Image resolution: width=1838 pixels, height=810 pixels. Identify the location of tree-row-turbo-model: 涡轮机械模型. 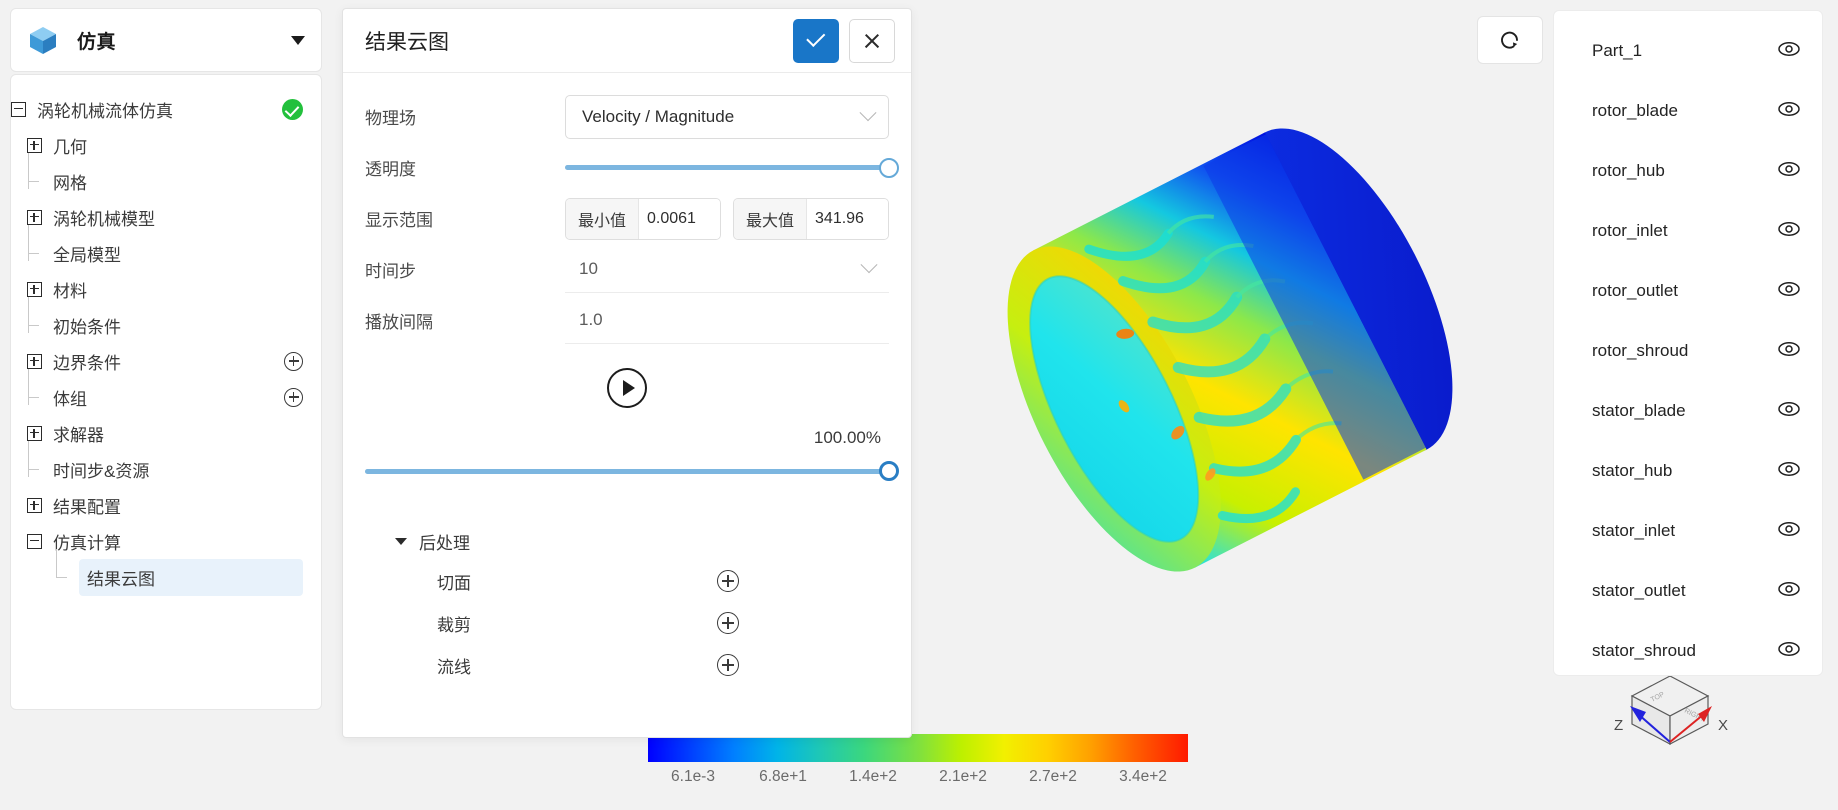
(166, 217).